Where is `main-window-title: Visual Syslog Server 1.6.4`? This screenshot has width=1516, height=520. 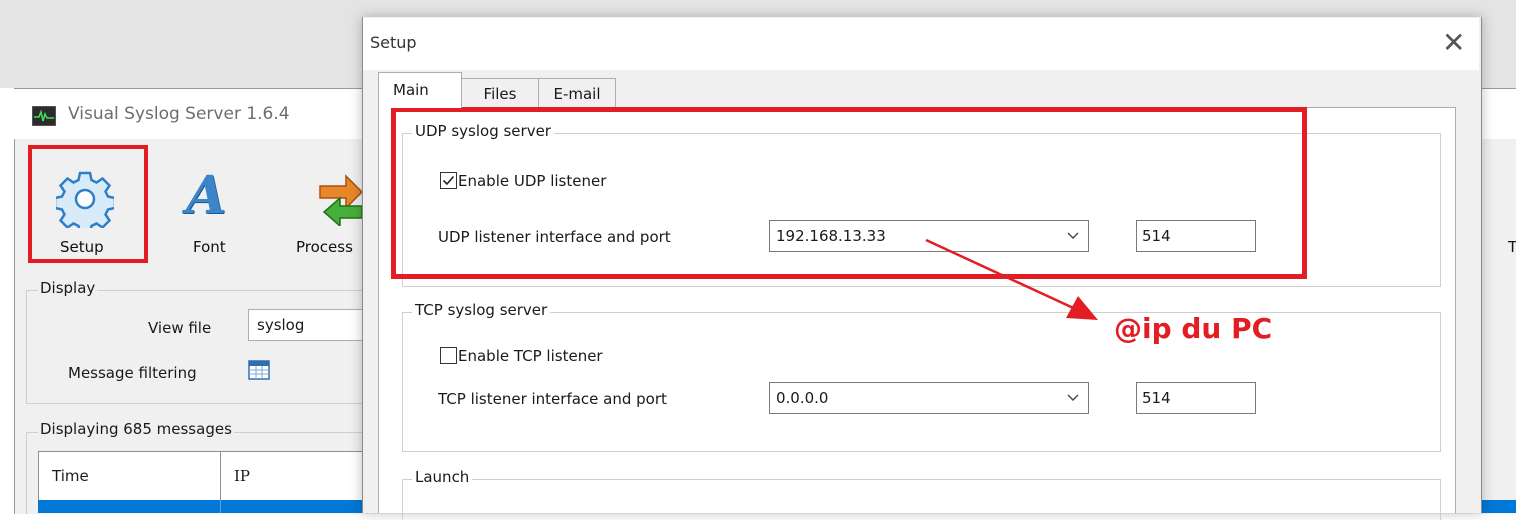 main-window-title: Visual Syslog Server 1.6.4 is located at coordinates (179, 114).